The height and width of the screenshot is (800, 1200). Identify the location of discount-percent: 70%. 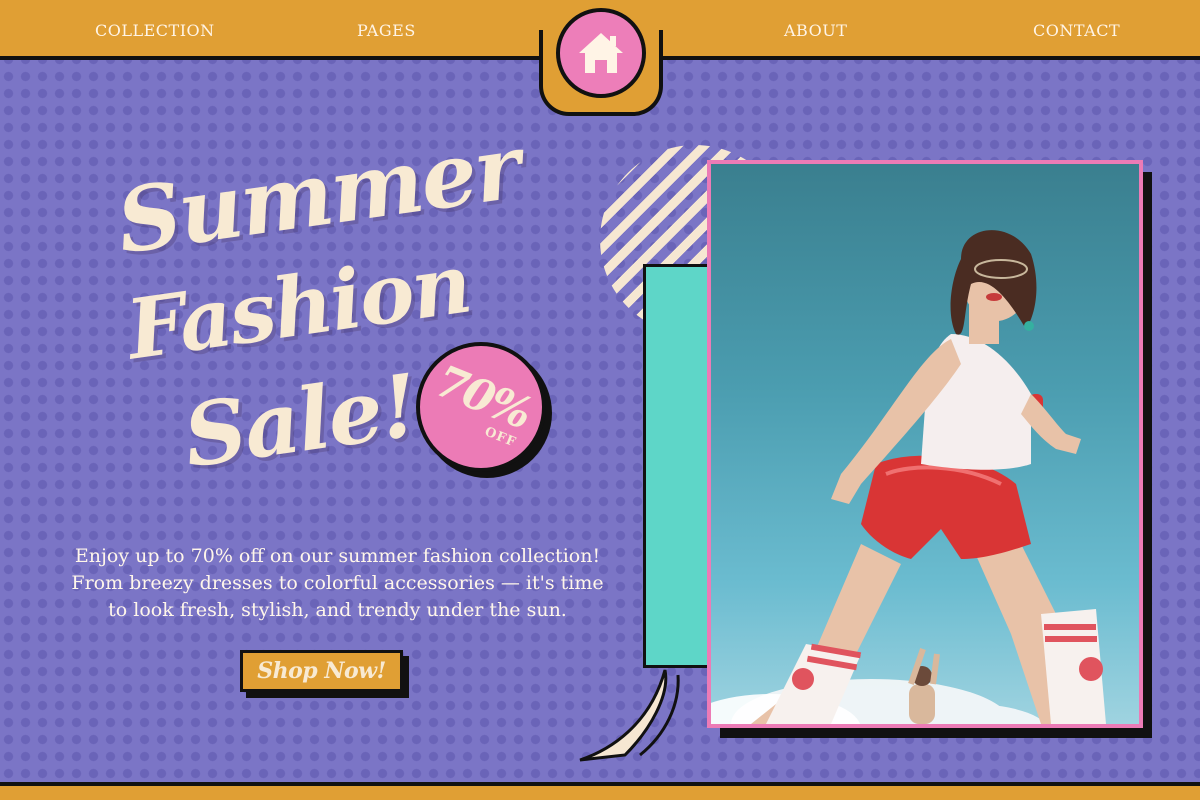
(483, 397).